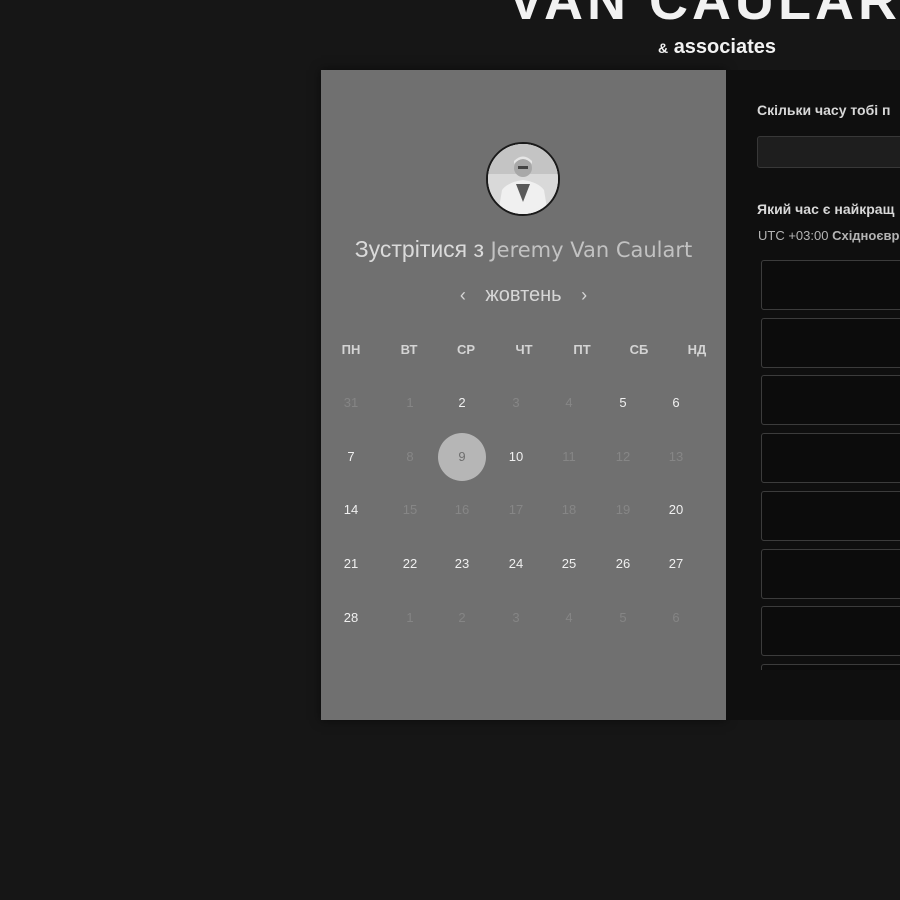 This screenshot has height=900, width=900. Describe the element at coordinates (866, 235) in the screenshot. I see `timezone-name: Східноєвр` at that location.